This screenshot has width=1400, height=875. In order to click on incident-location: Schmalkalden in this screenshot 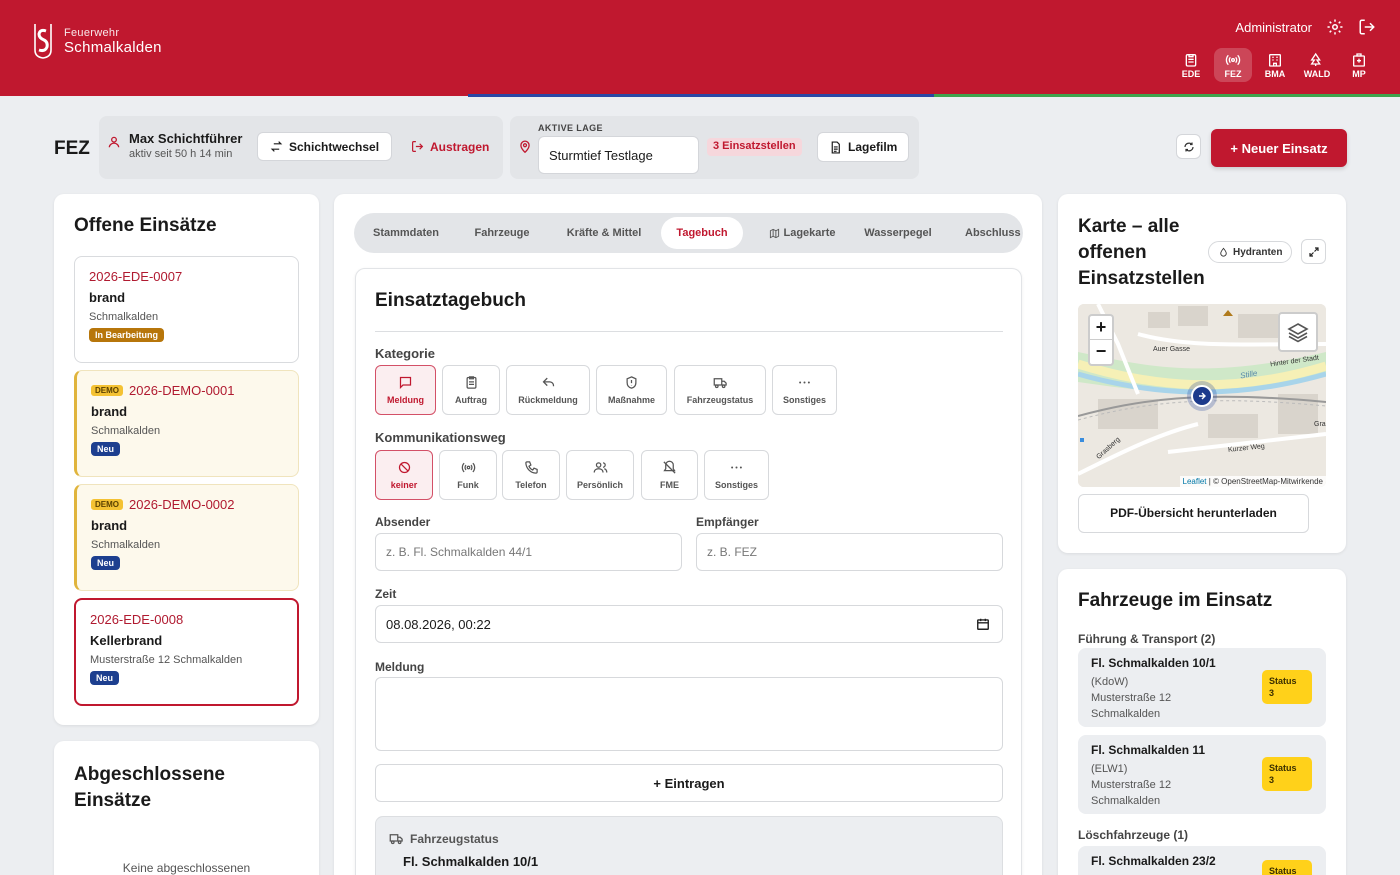, I will do `click(126, 545)`.